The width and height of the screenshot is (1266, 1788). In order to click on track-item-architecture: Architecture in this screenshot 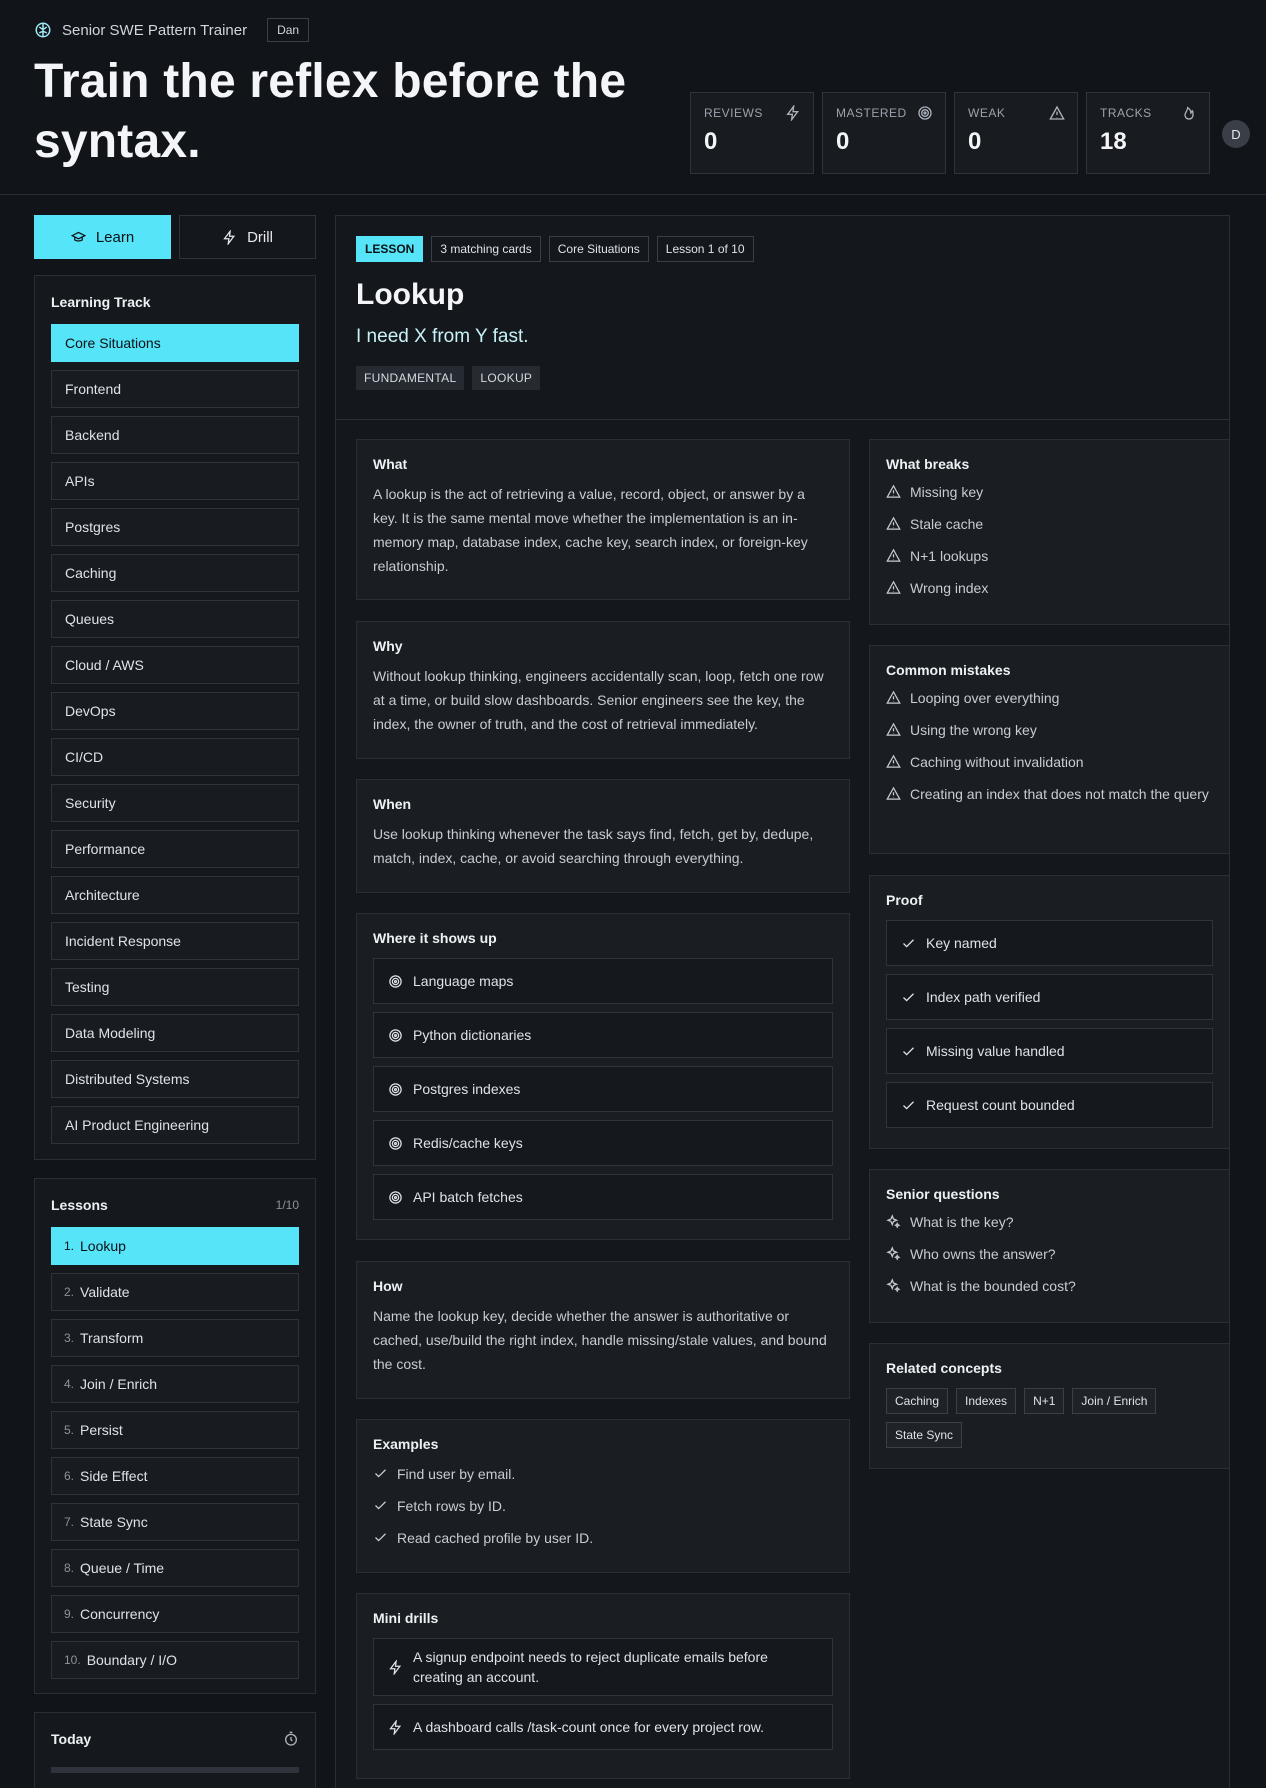, I will do `click(175, 895)`.